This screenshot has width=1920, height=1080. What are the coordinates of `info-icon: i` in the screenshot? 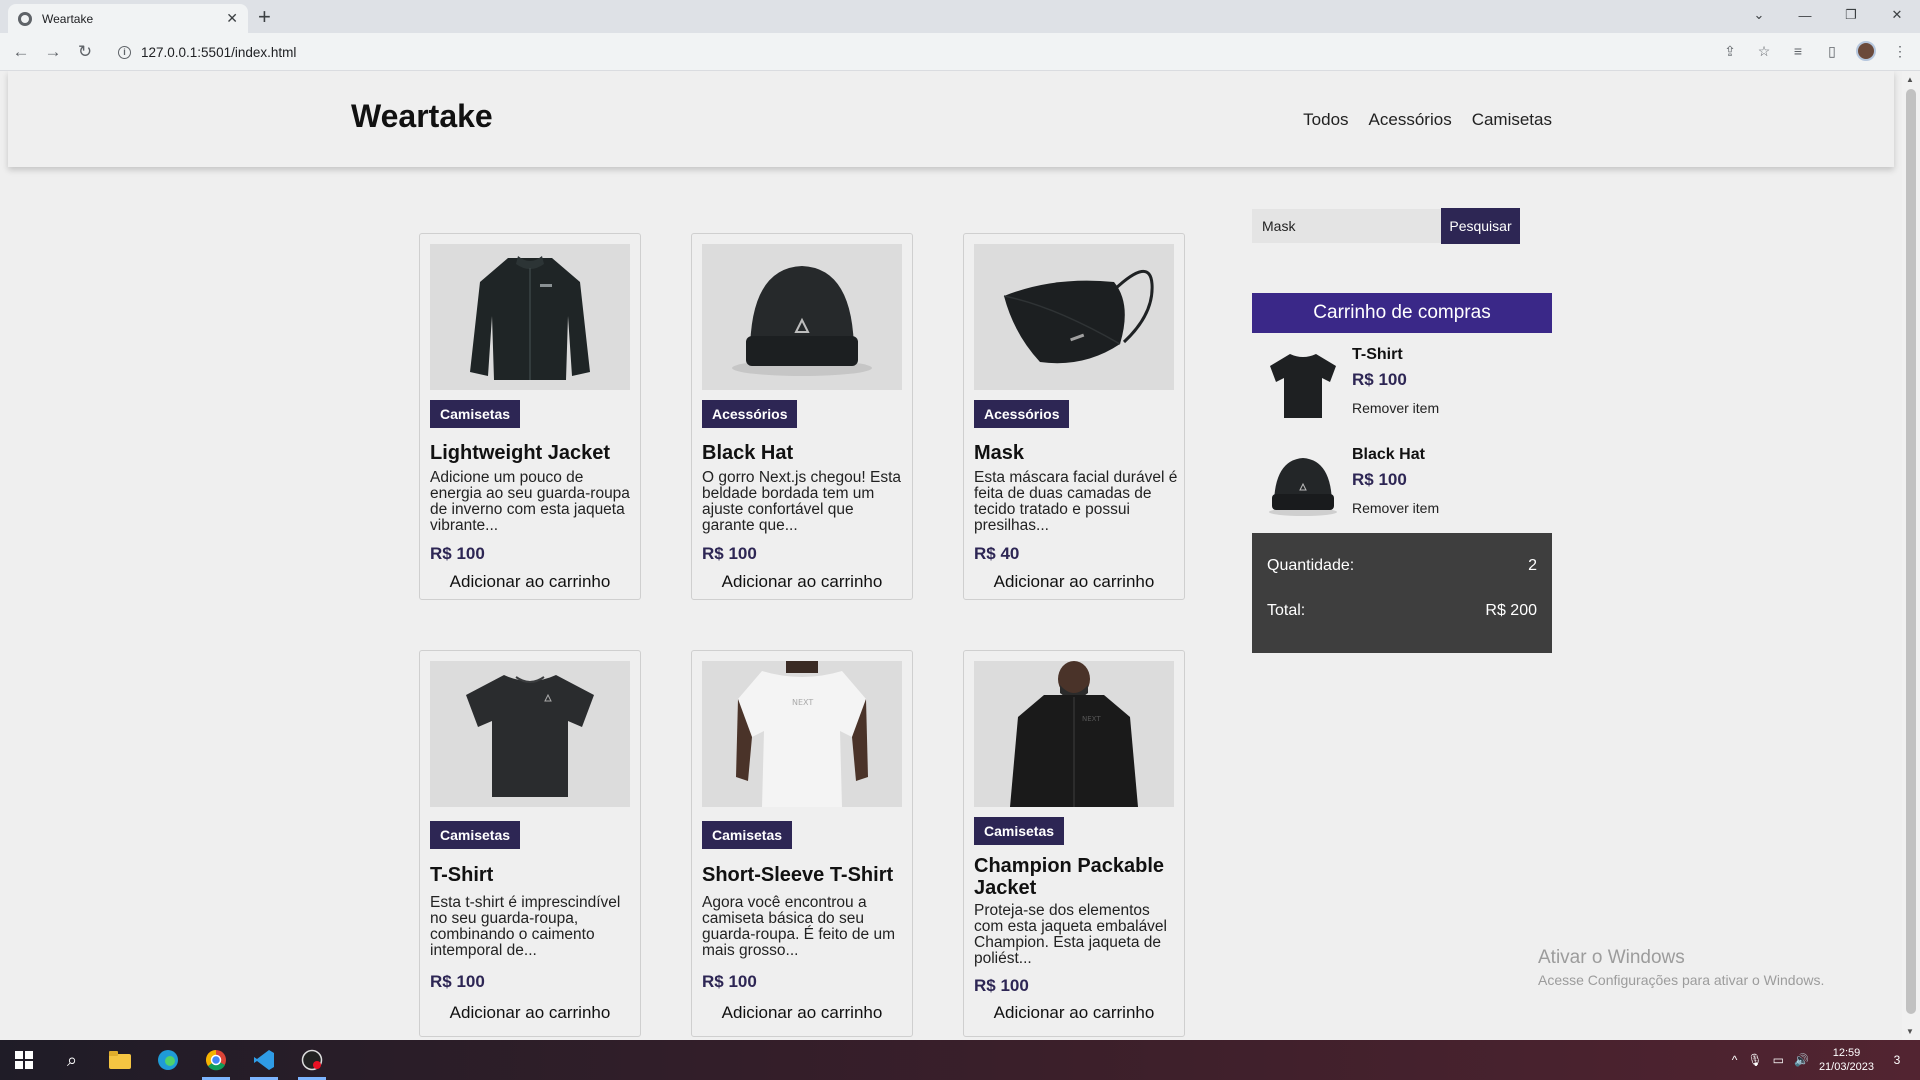 It's located at (124, 52).